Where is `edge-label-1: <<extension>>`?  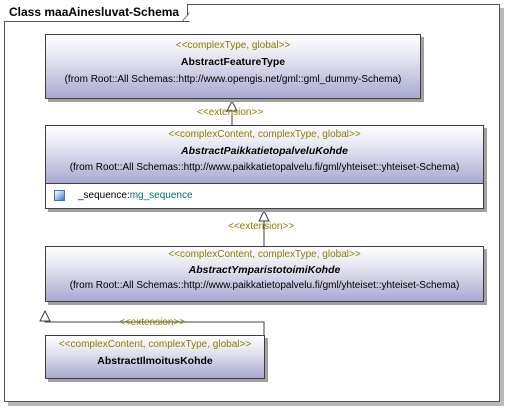 edge-label-1: <<extension>> is located at coordinates (230, 112).